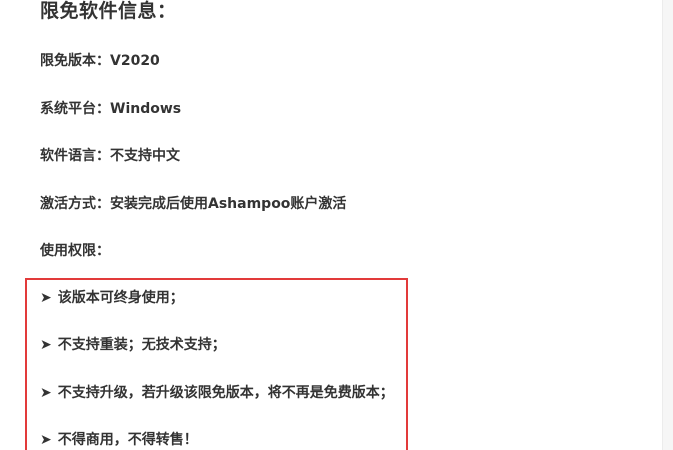 The image size is (673, 450). I want to click on list-item: ➤ 该版本可终身使用；, so click(112, 298).